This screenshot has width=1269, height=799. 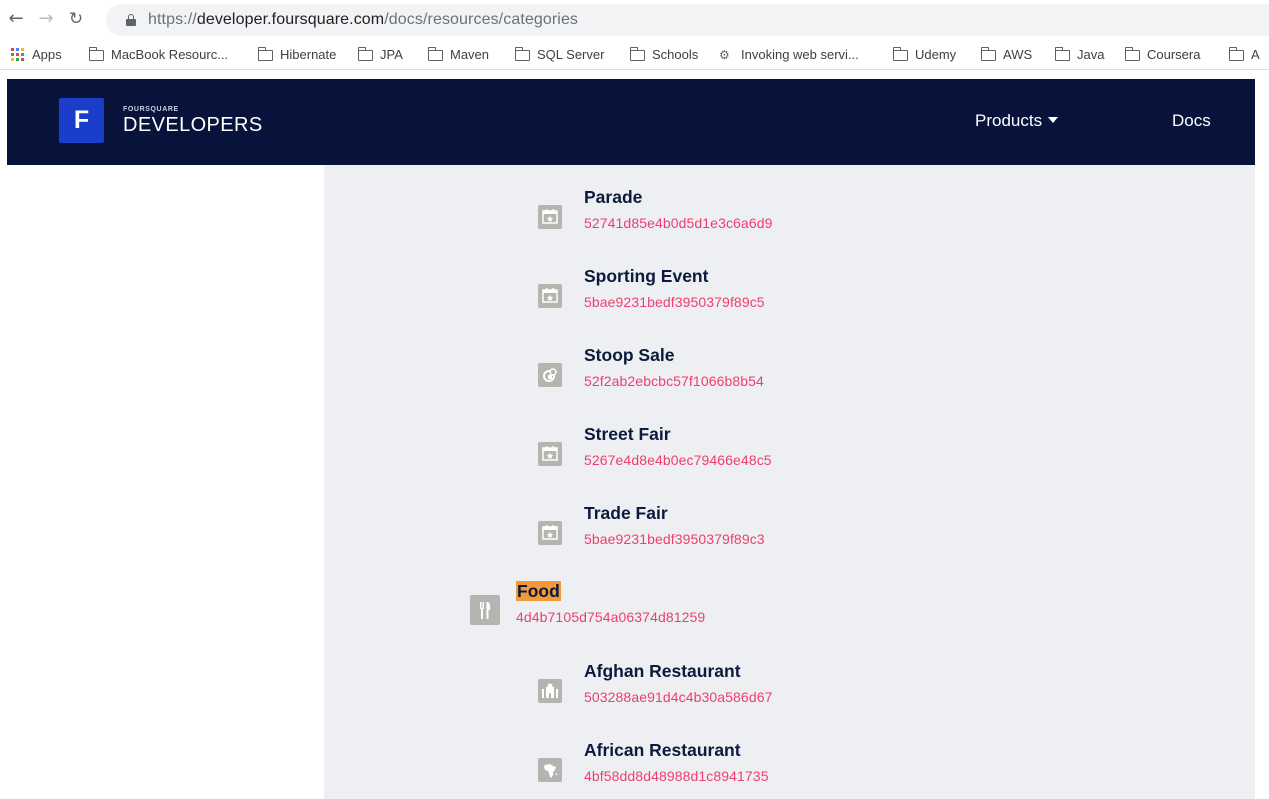 What do you see at coordinates (611, 617) in the screenshot?
I see `category-id: 4d4b7105d754a06374d81259` at bounding box center [611, 617].